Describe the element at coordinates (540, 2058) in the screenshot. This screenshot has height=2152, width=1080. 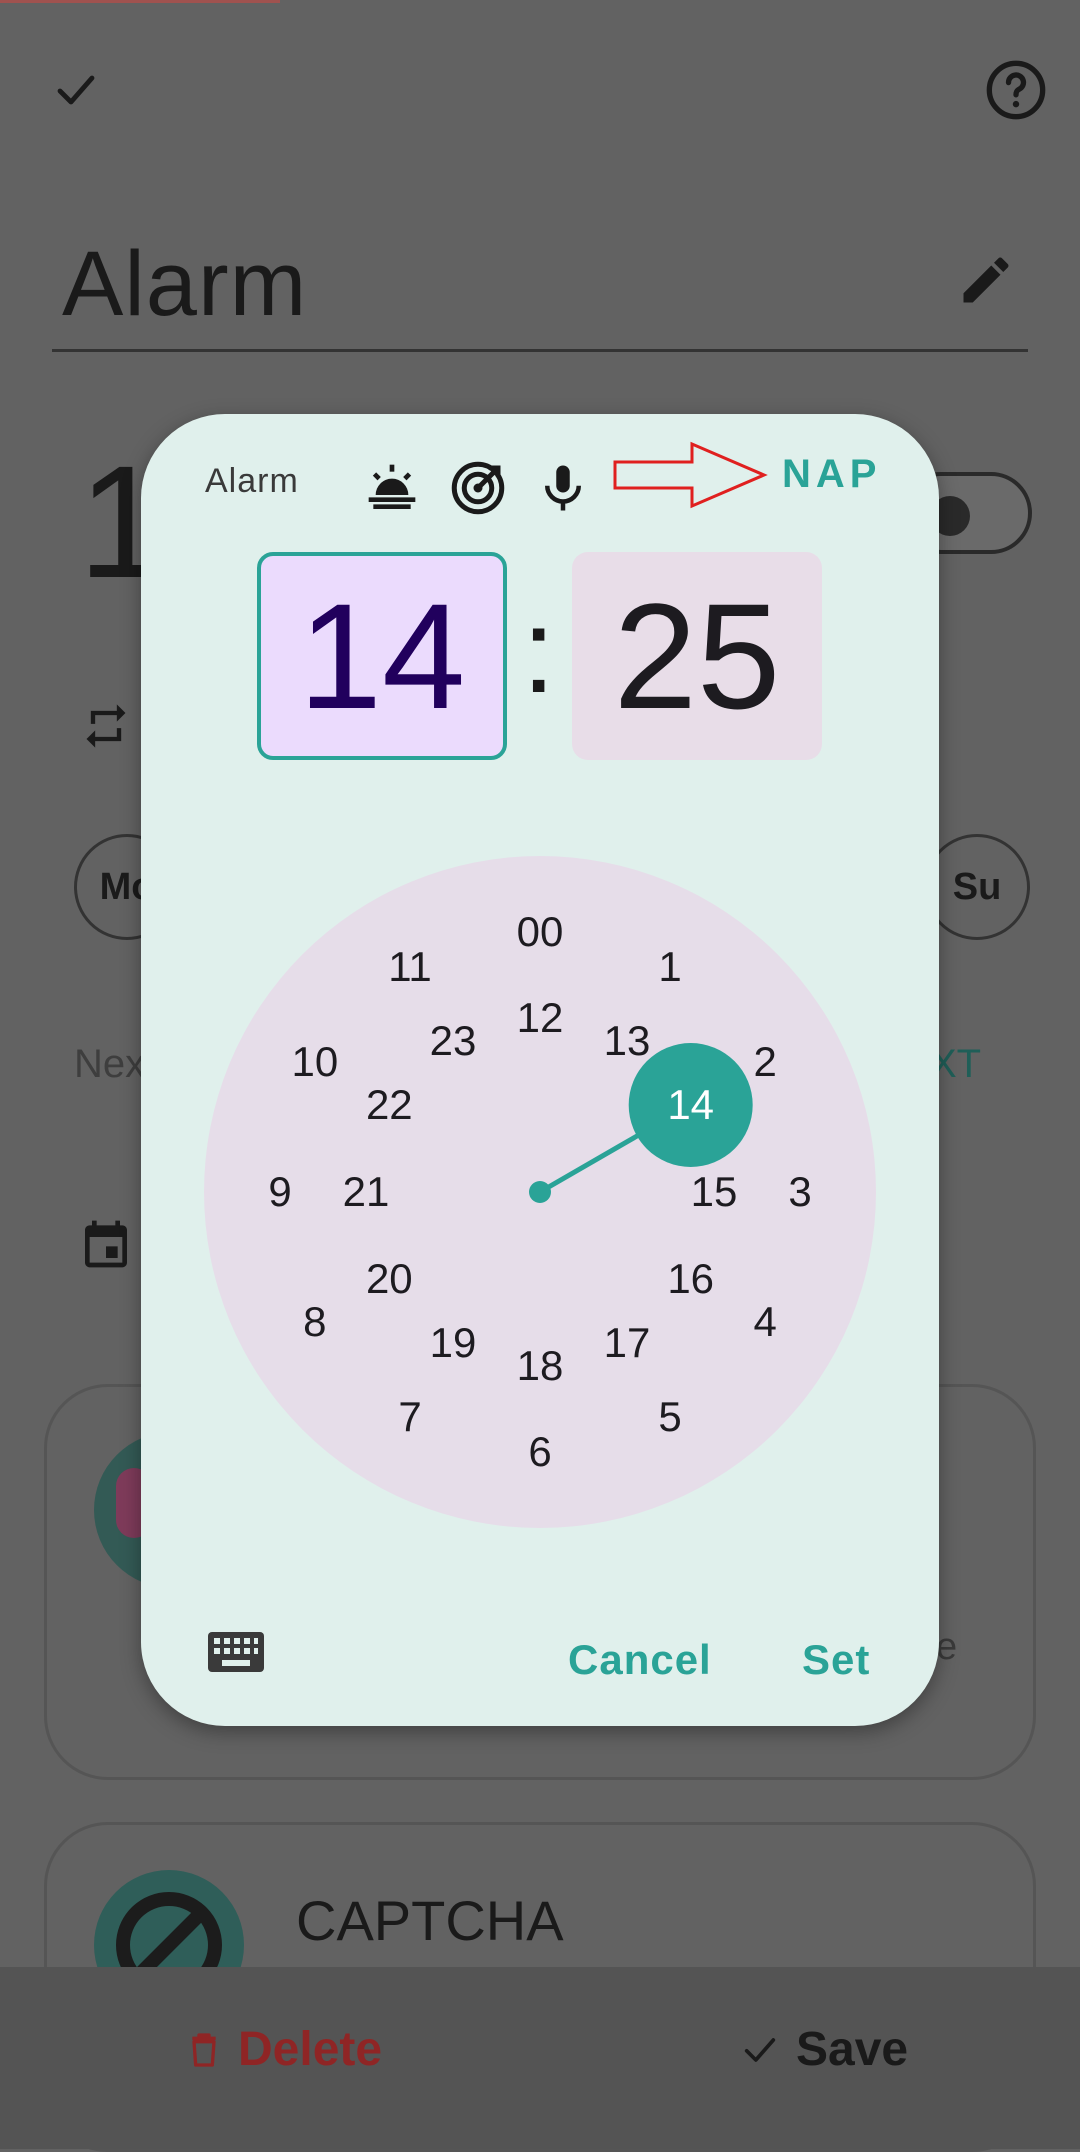
I see `bottom-action-bar` at that location.